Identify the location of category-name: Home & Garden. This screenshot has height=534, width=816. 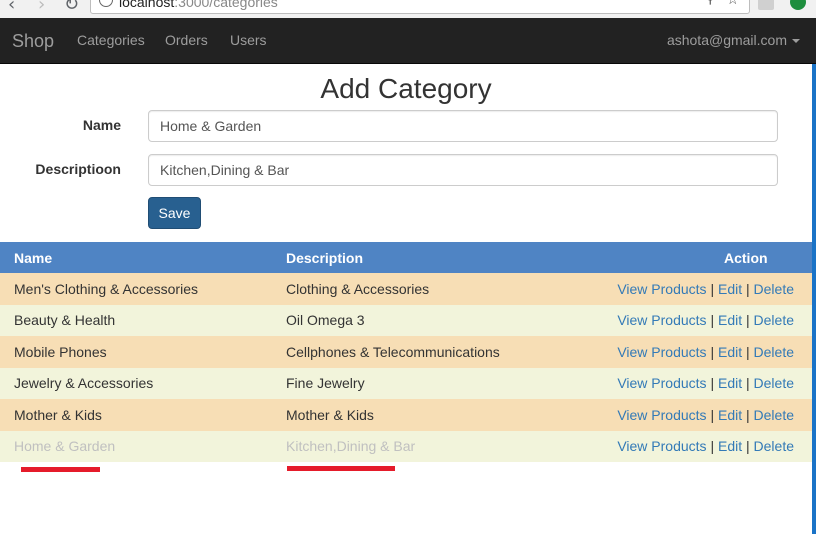
(136, 446).